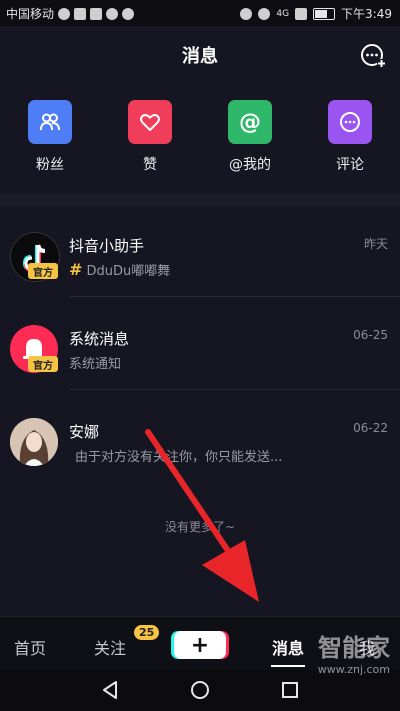 This screenshot has height=711, width=400. Describe the element at coordinates (200, 140) in the screenshot. I see `shortcut-row: 粉丝 赞 @ @我的 评论` at that location.